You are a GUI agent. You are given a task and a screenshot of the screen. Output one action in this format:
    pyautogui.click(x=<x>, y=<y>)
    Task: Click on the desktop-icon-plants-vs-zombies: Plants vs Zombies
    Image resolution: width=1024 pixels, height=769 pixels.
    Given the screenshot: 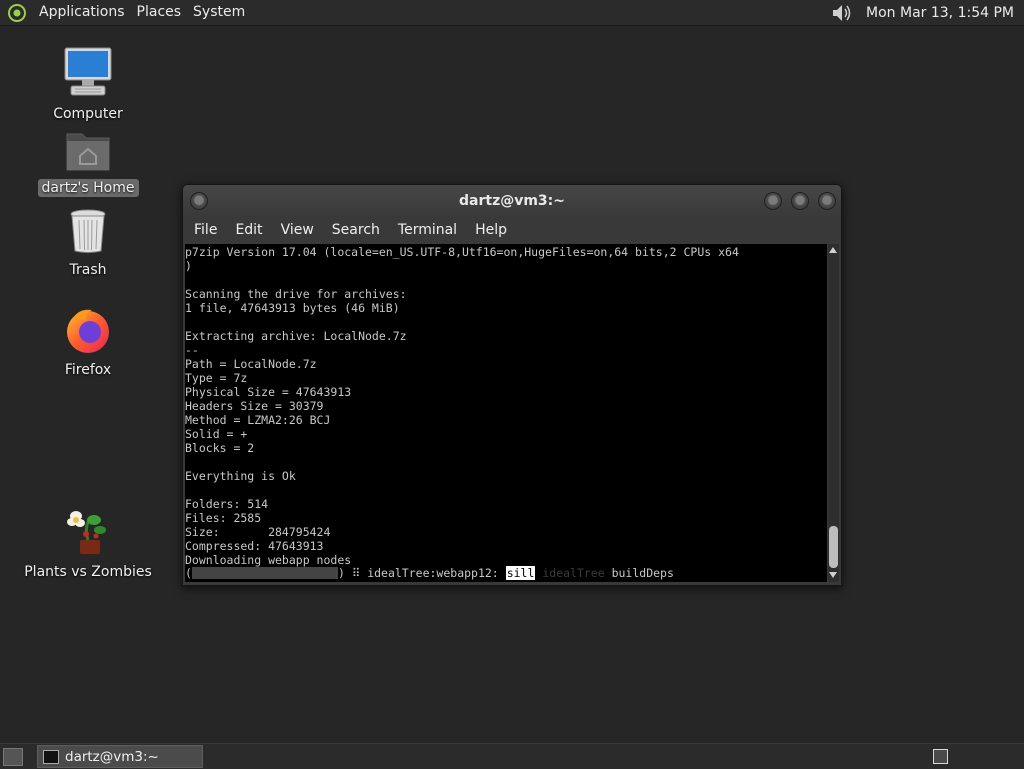 What is the action you would take?
    pyautogui.click(x=88, y=543)
    